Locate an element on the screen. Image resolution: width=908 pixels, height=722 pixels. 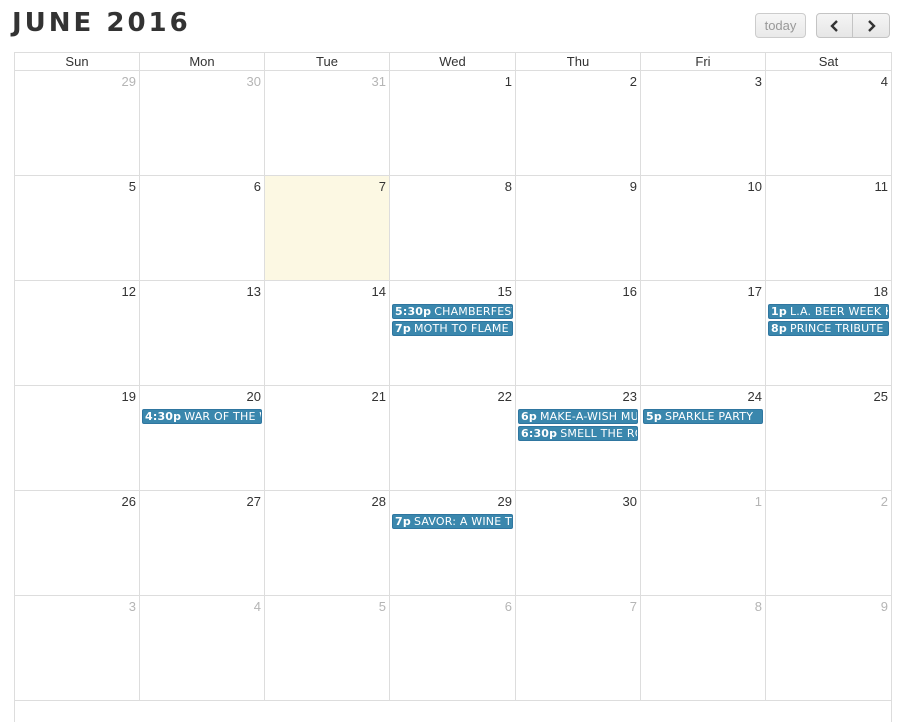
day-number: 29 is located at coordinates (128, 81).